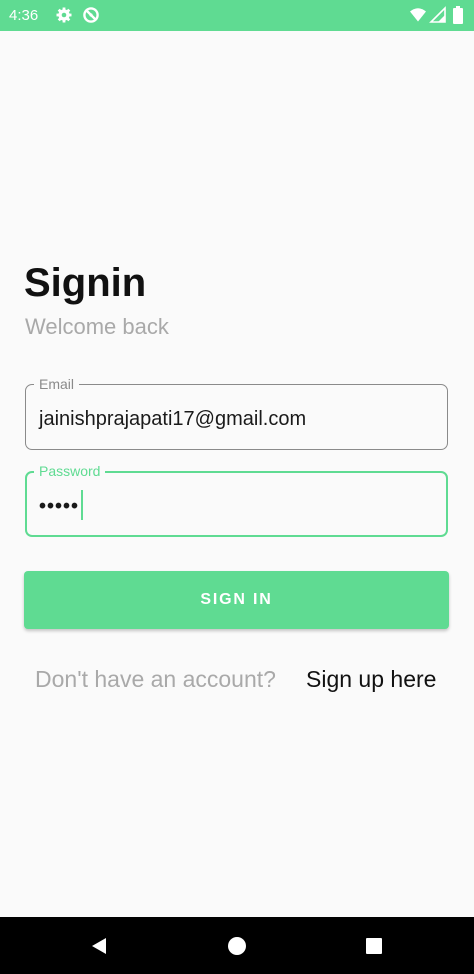  Describe the element at coordinates (91, 15) in the screenshot. I see `data-saver-icon` at that location.